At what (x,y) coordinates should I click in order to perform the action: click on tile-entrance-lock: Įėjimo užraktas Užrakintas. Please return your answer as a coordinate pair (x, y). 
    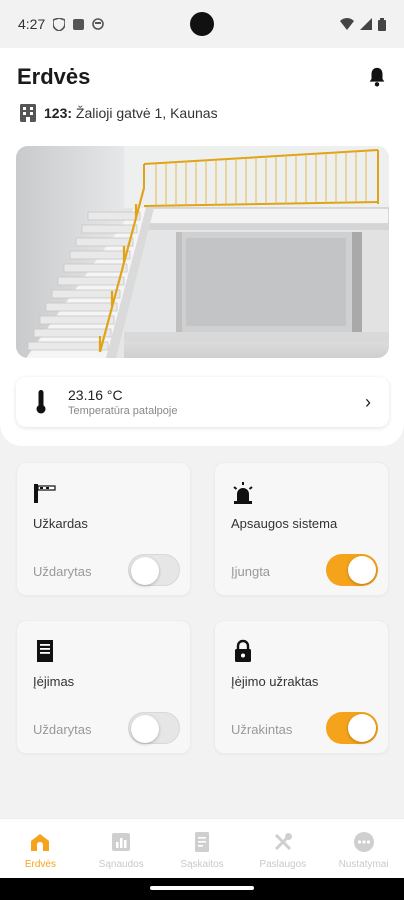
    Looking at the image, I should click on (301, 687).